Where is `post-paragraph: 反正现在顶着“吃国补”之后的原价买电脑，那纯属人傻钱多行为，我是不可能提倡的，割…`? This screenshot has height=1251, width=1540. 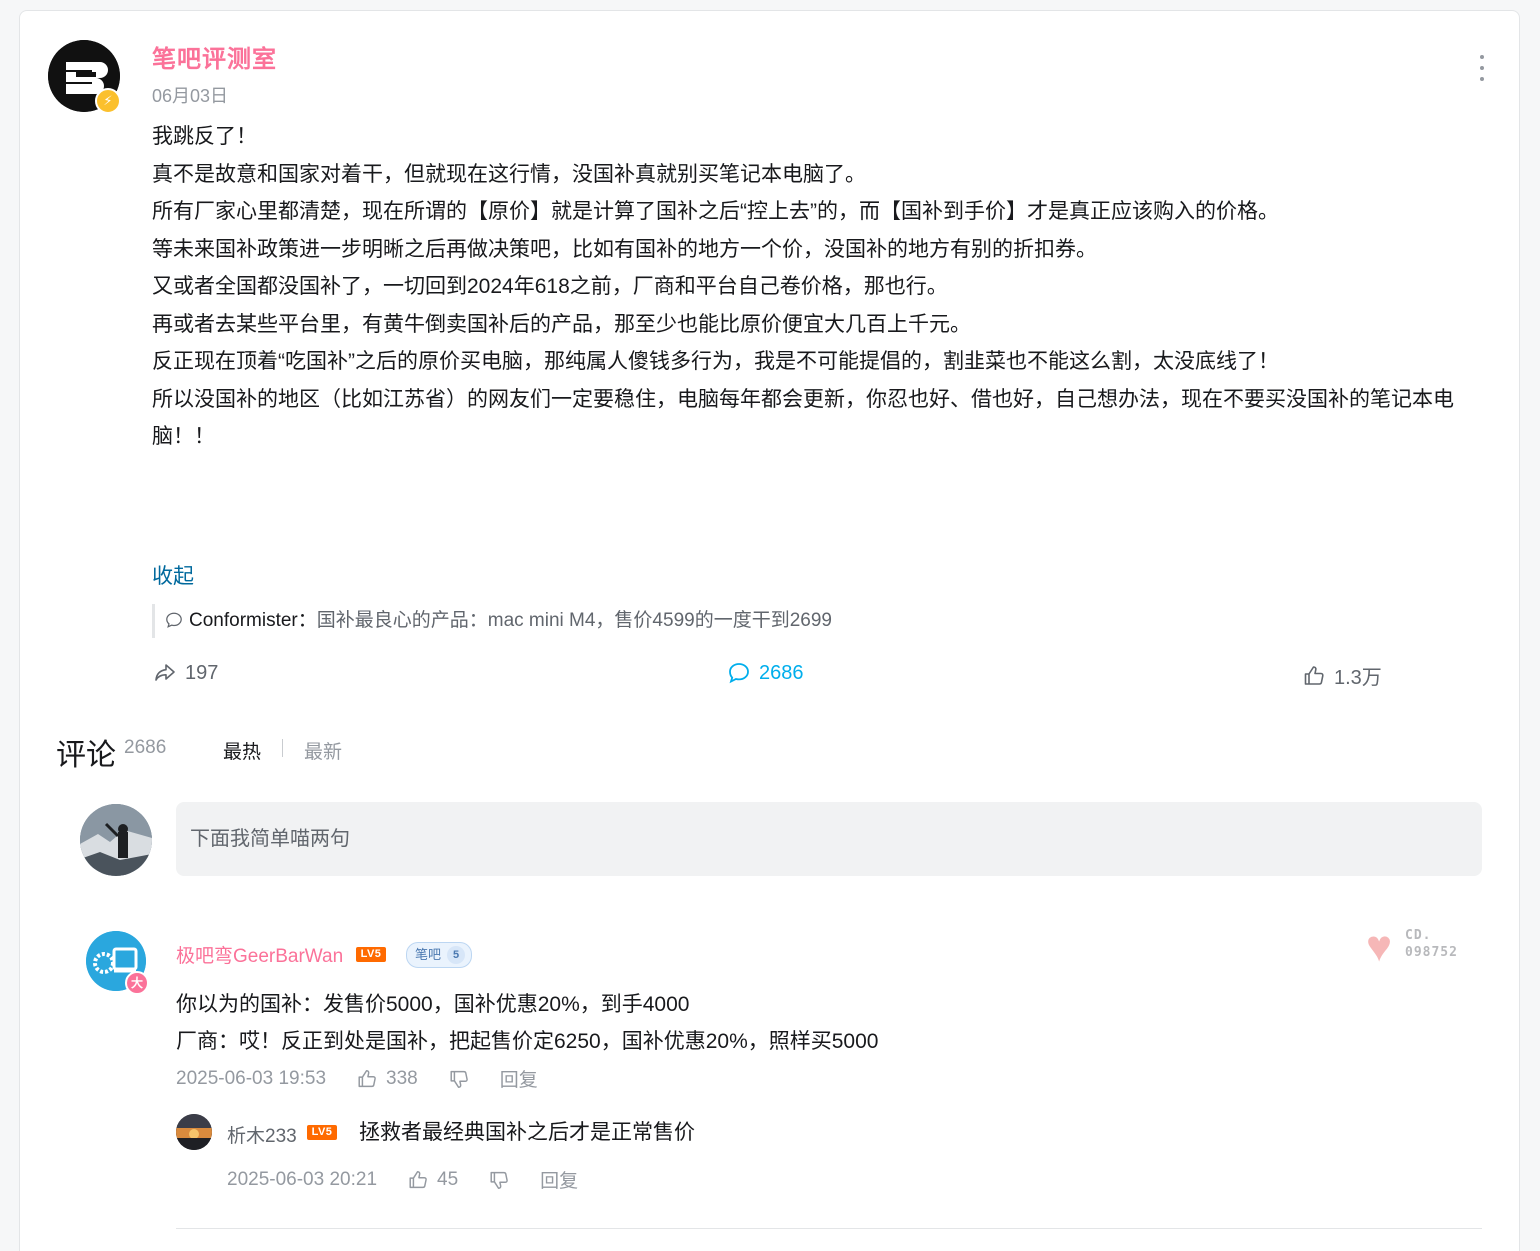 post-paragraph: 反正现在顶着“吃国补”之后的原价买电脑，那纯属人傻钱多行为，我是不可能提倡的，割… is located at coordinates (715, 361).